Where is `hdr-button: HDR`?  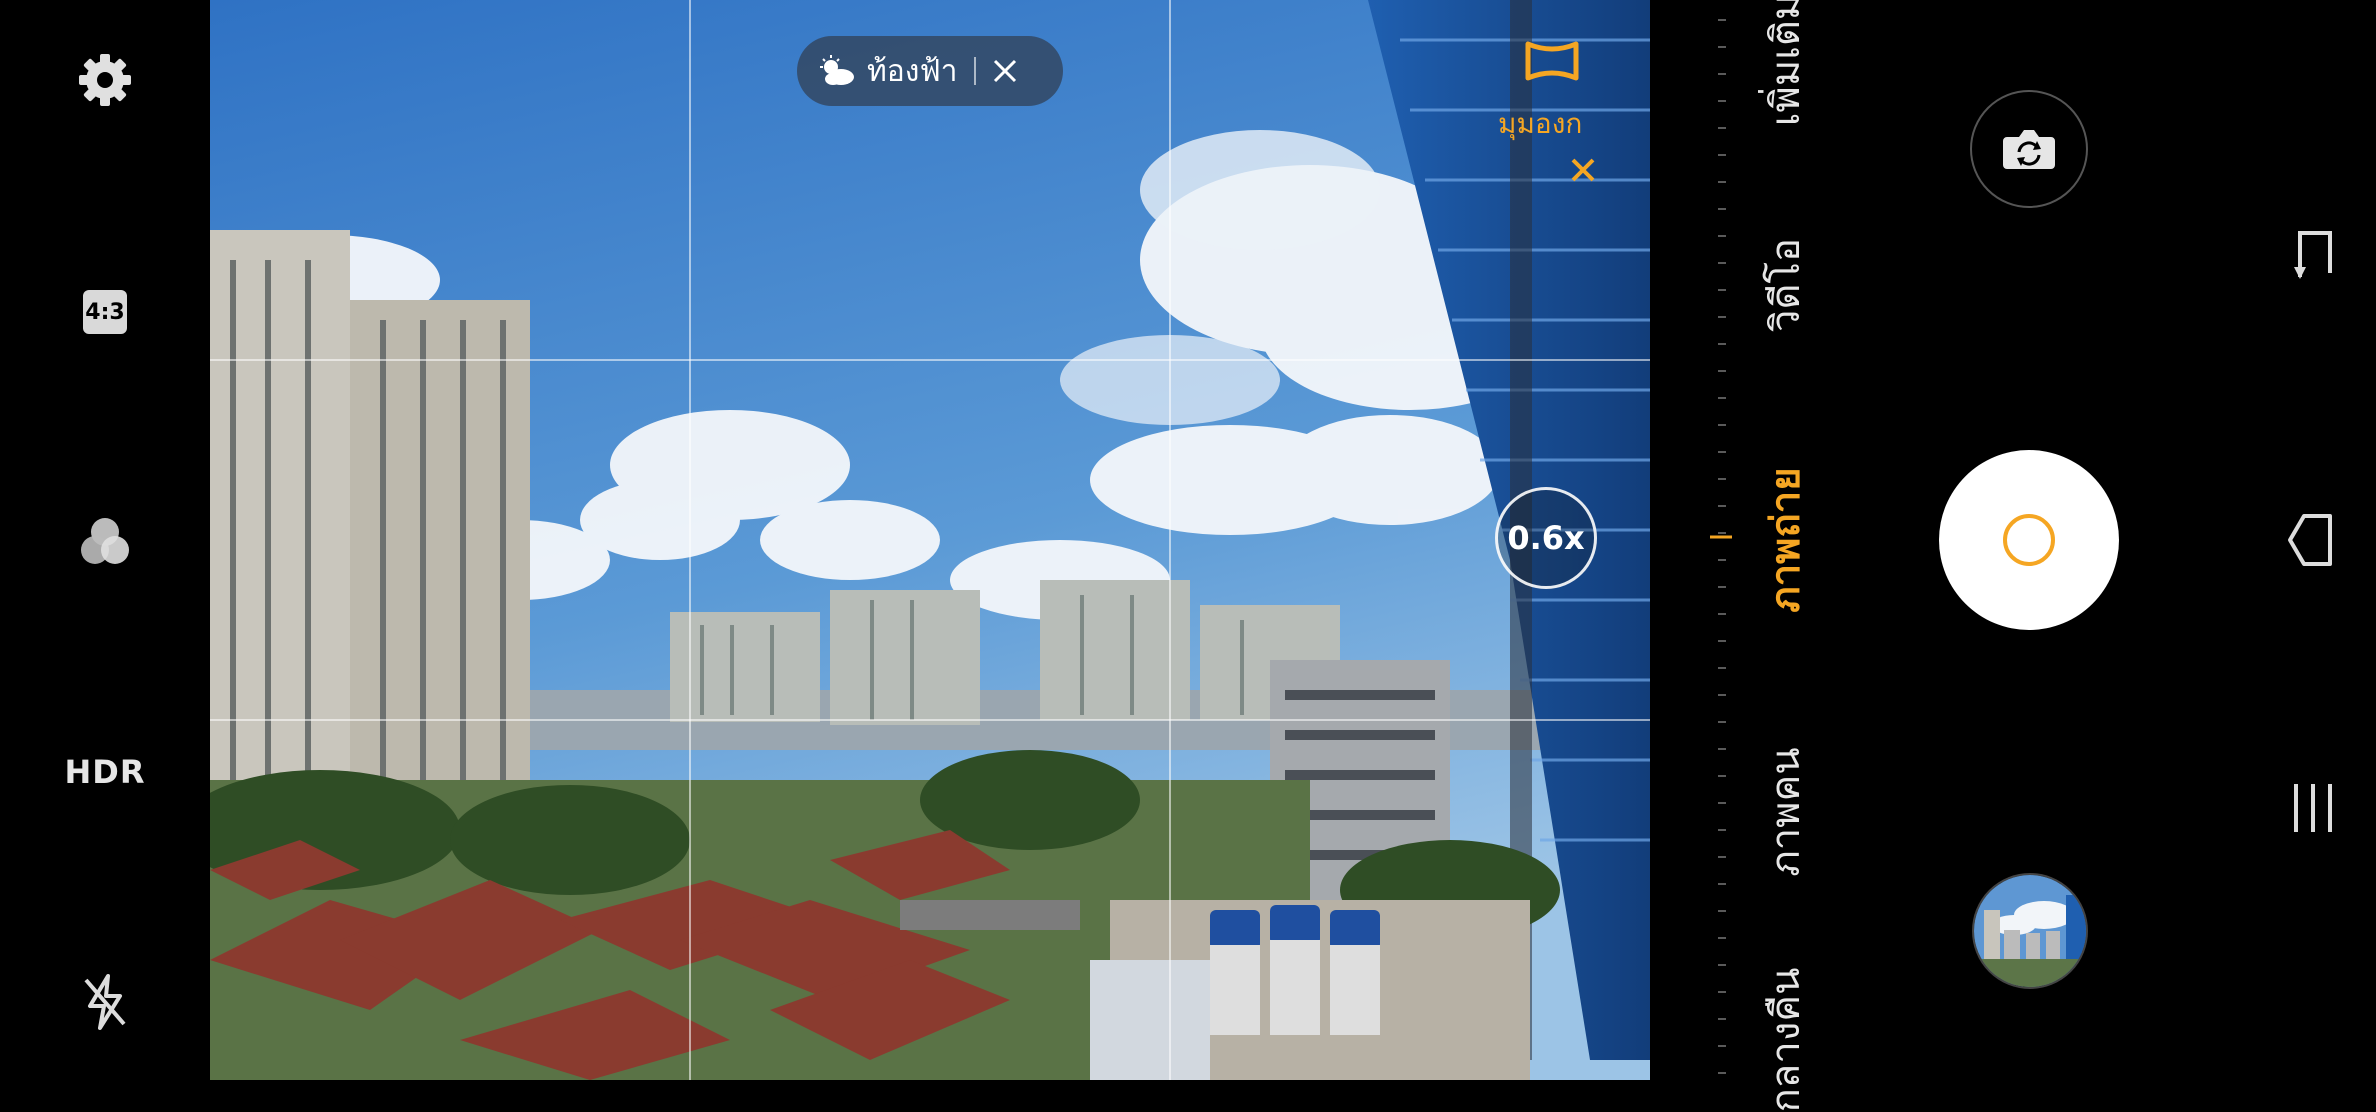 hdr-button: HDR is located at coordinates (105, 772).